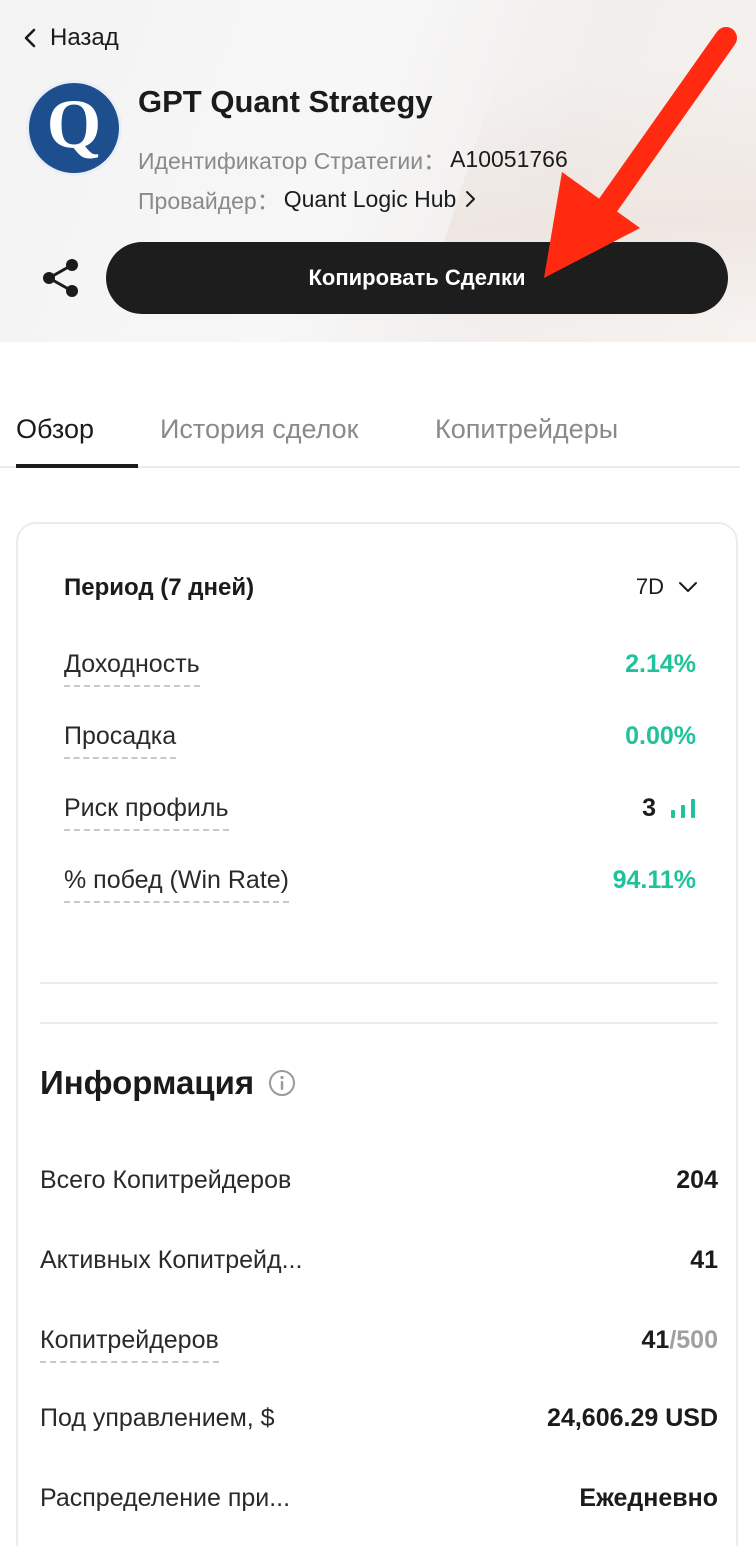  Describe the element at coordinates (379, 1186) in the screenshot. I see `info-row-total-copytraders: Всего Копитрейдеров 204` at that location.